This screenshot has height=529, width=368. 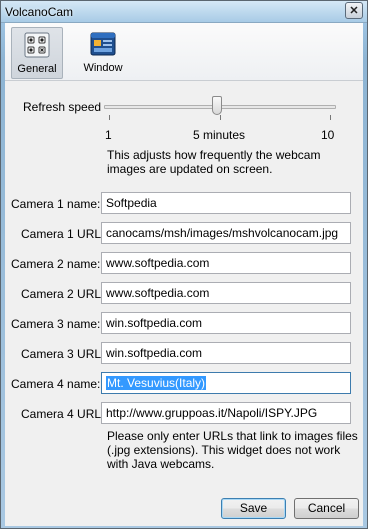 I want to click on camera3-name-field: win.softpedia.com, so click(x=226, y=323).